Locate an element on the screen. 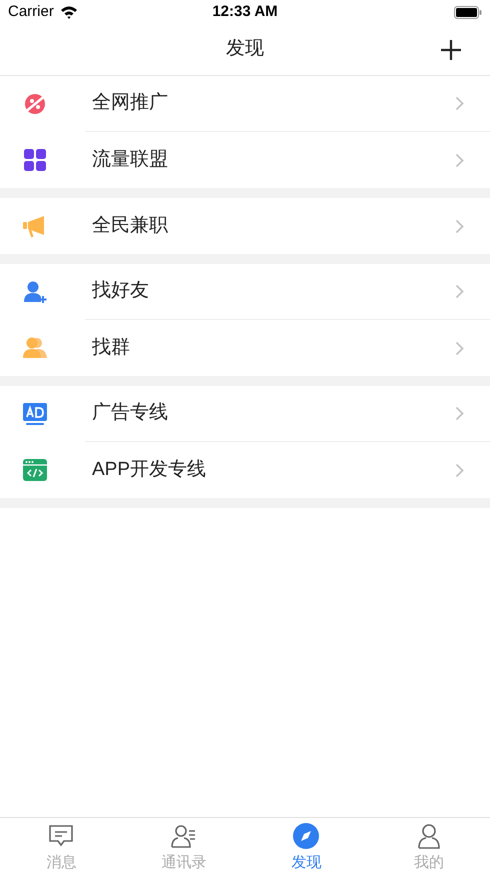 Image resolution: width=490 pixels, height=876 pixels. grid-icon is located at coordinates (35, 160).